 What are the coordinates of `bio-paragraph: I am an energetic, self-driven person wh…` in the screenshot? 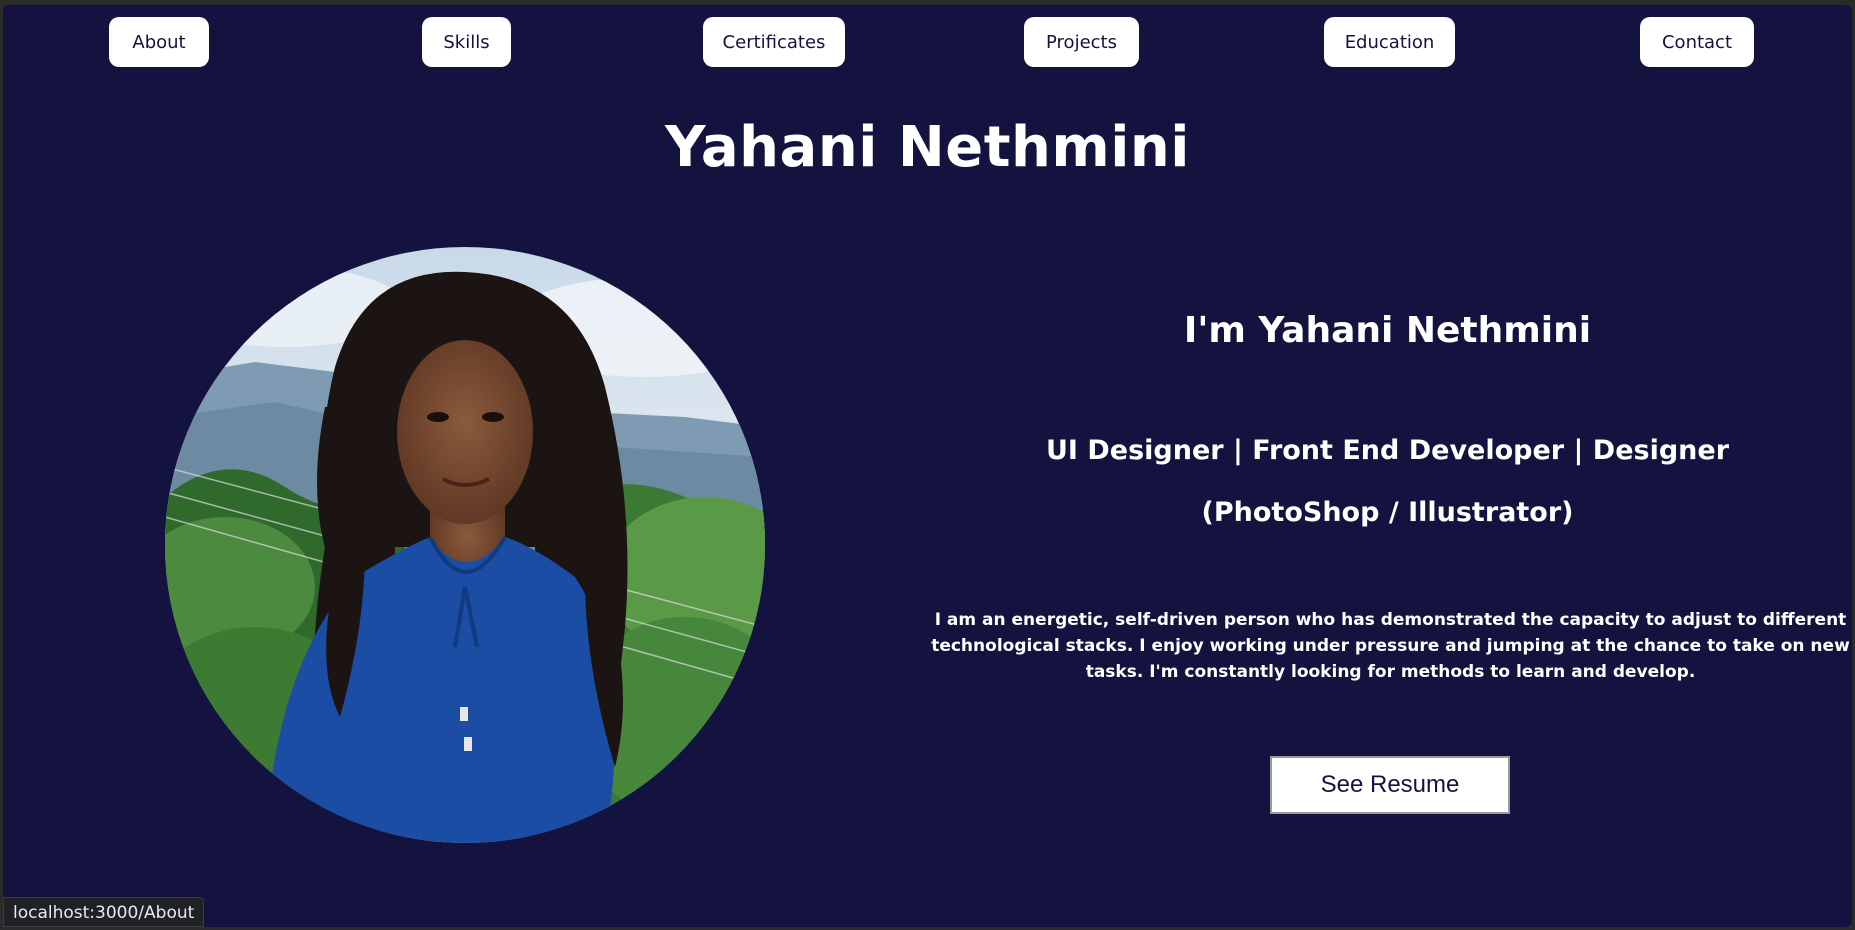 It's located at (1390, 646).